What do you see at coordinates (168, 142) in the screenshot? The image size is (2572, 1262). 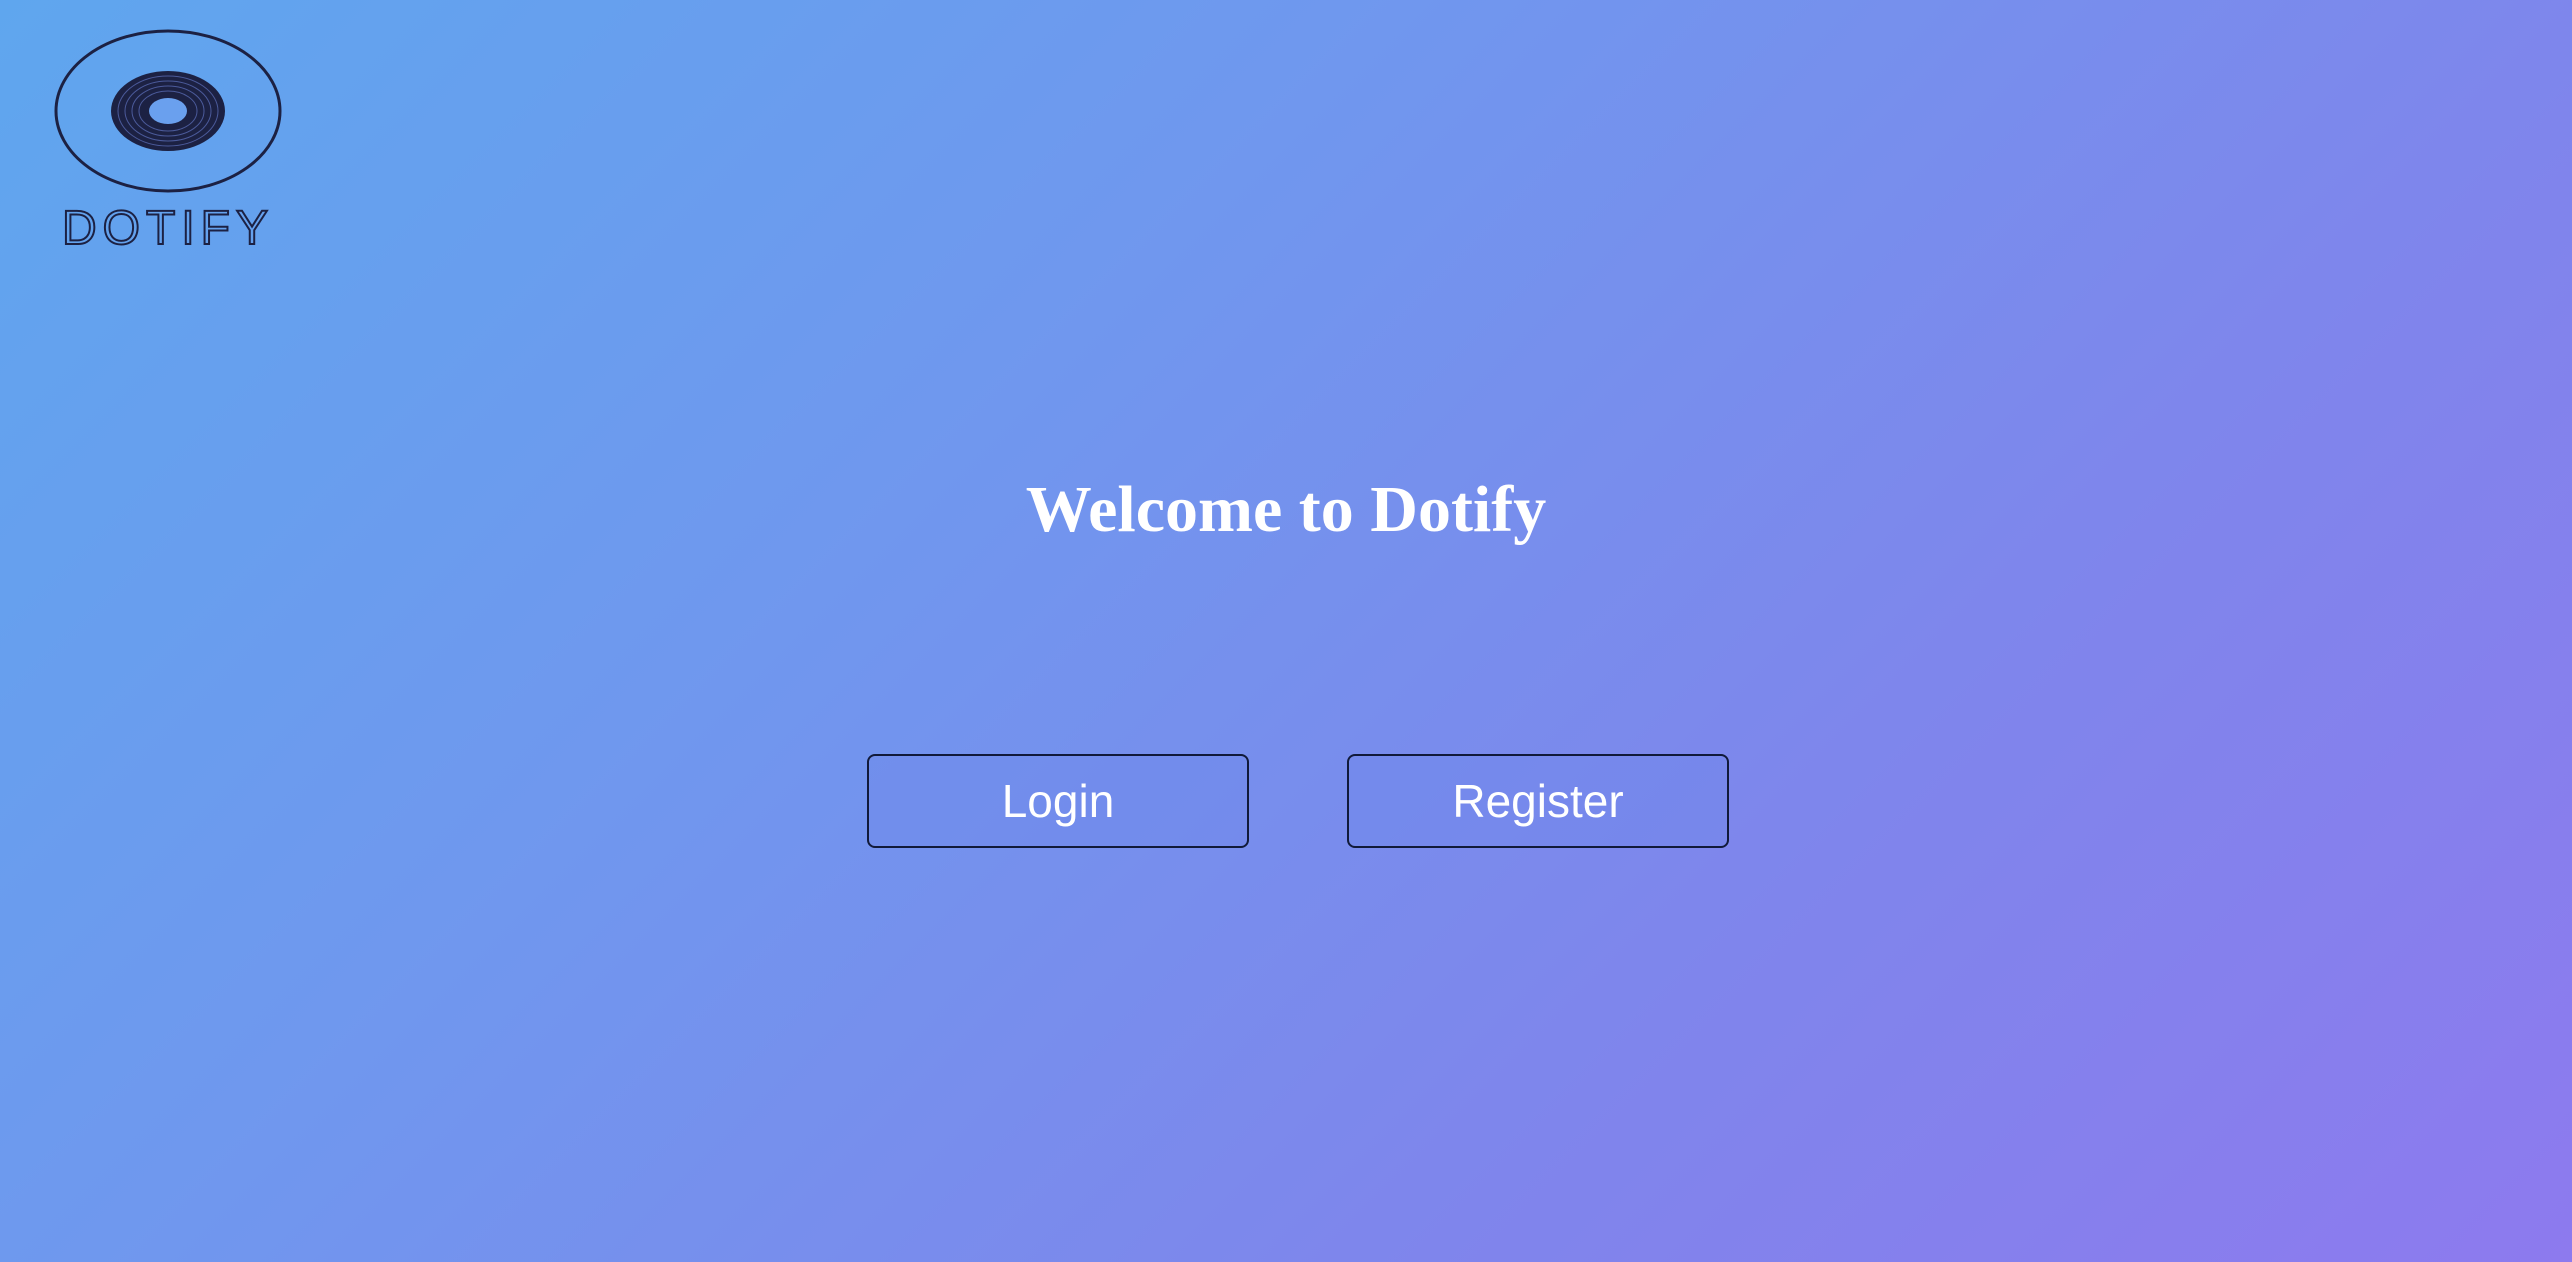 I see `vinyl-record-icon: DOTIFY` at bounding box center [168, 142].